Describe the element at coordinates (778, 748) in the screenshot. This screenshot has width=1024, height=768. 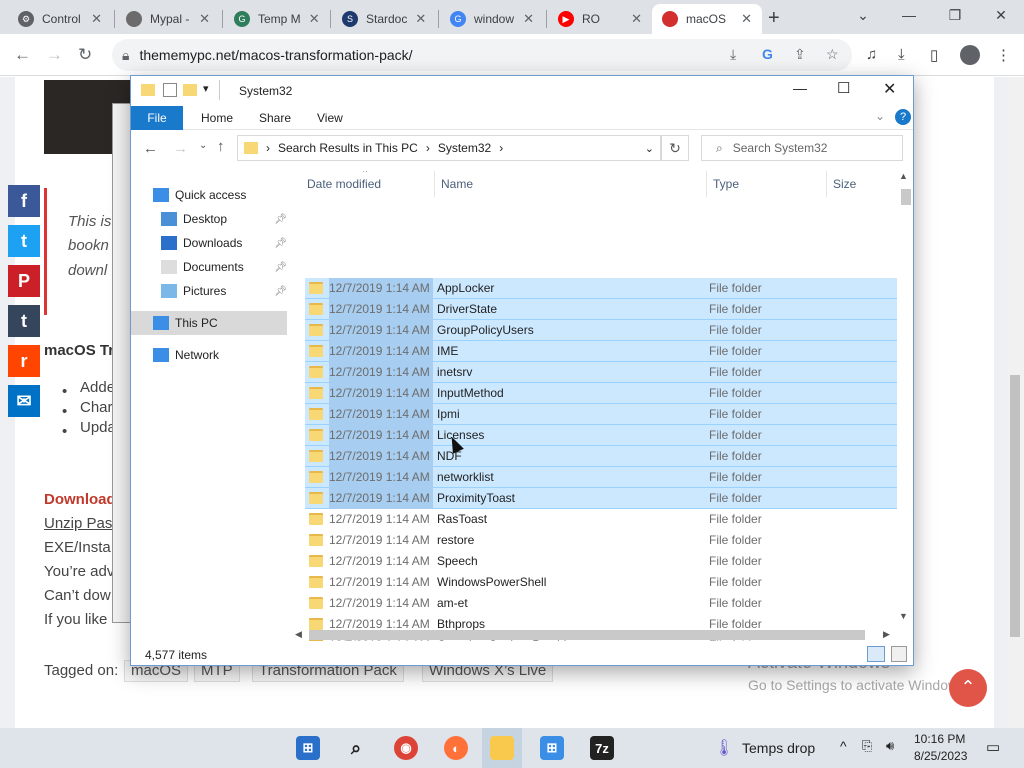
I see `weather-text: Temps drop` at that location.